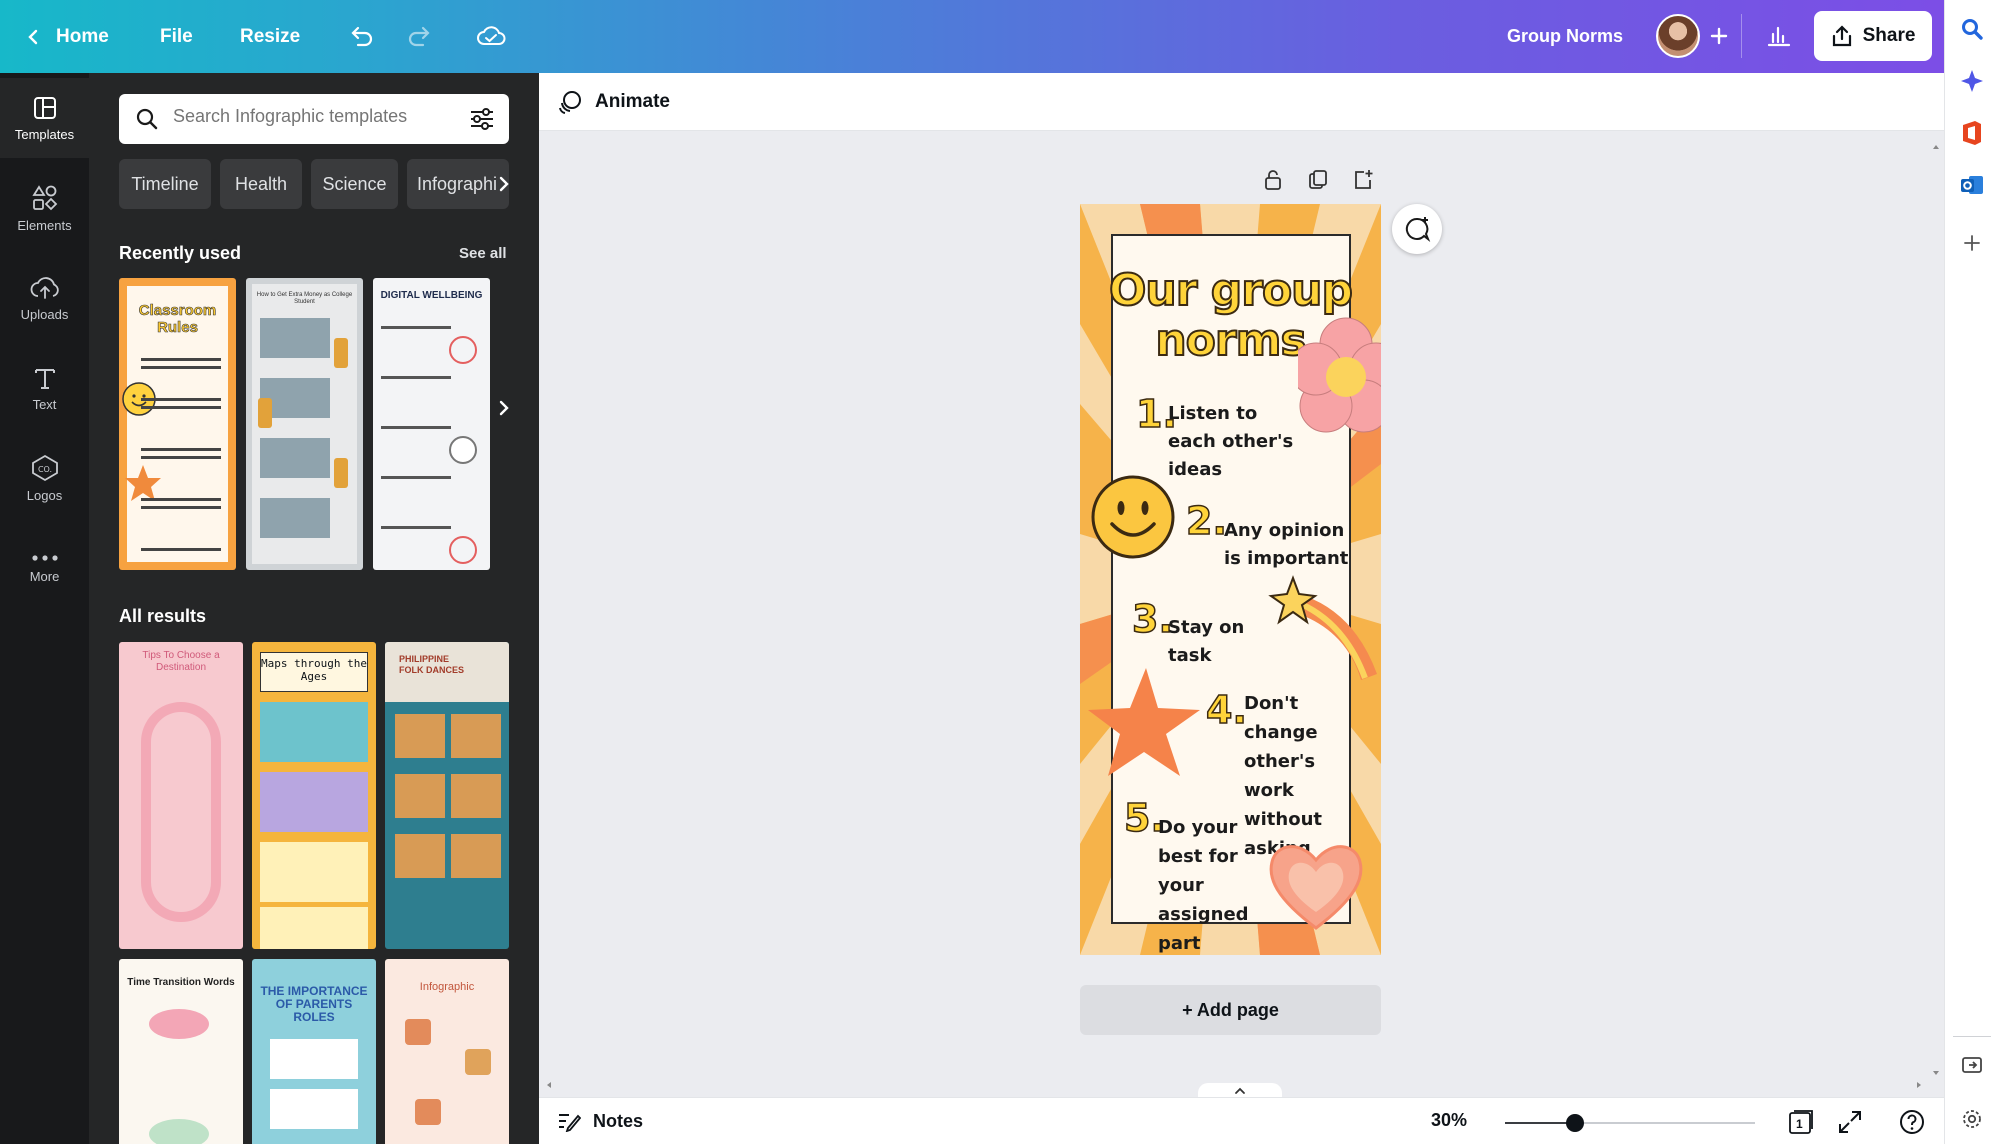  I want to click on nav-label: Uploads, so click(44, 314).